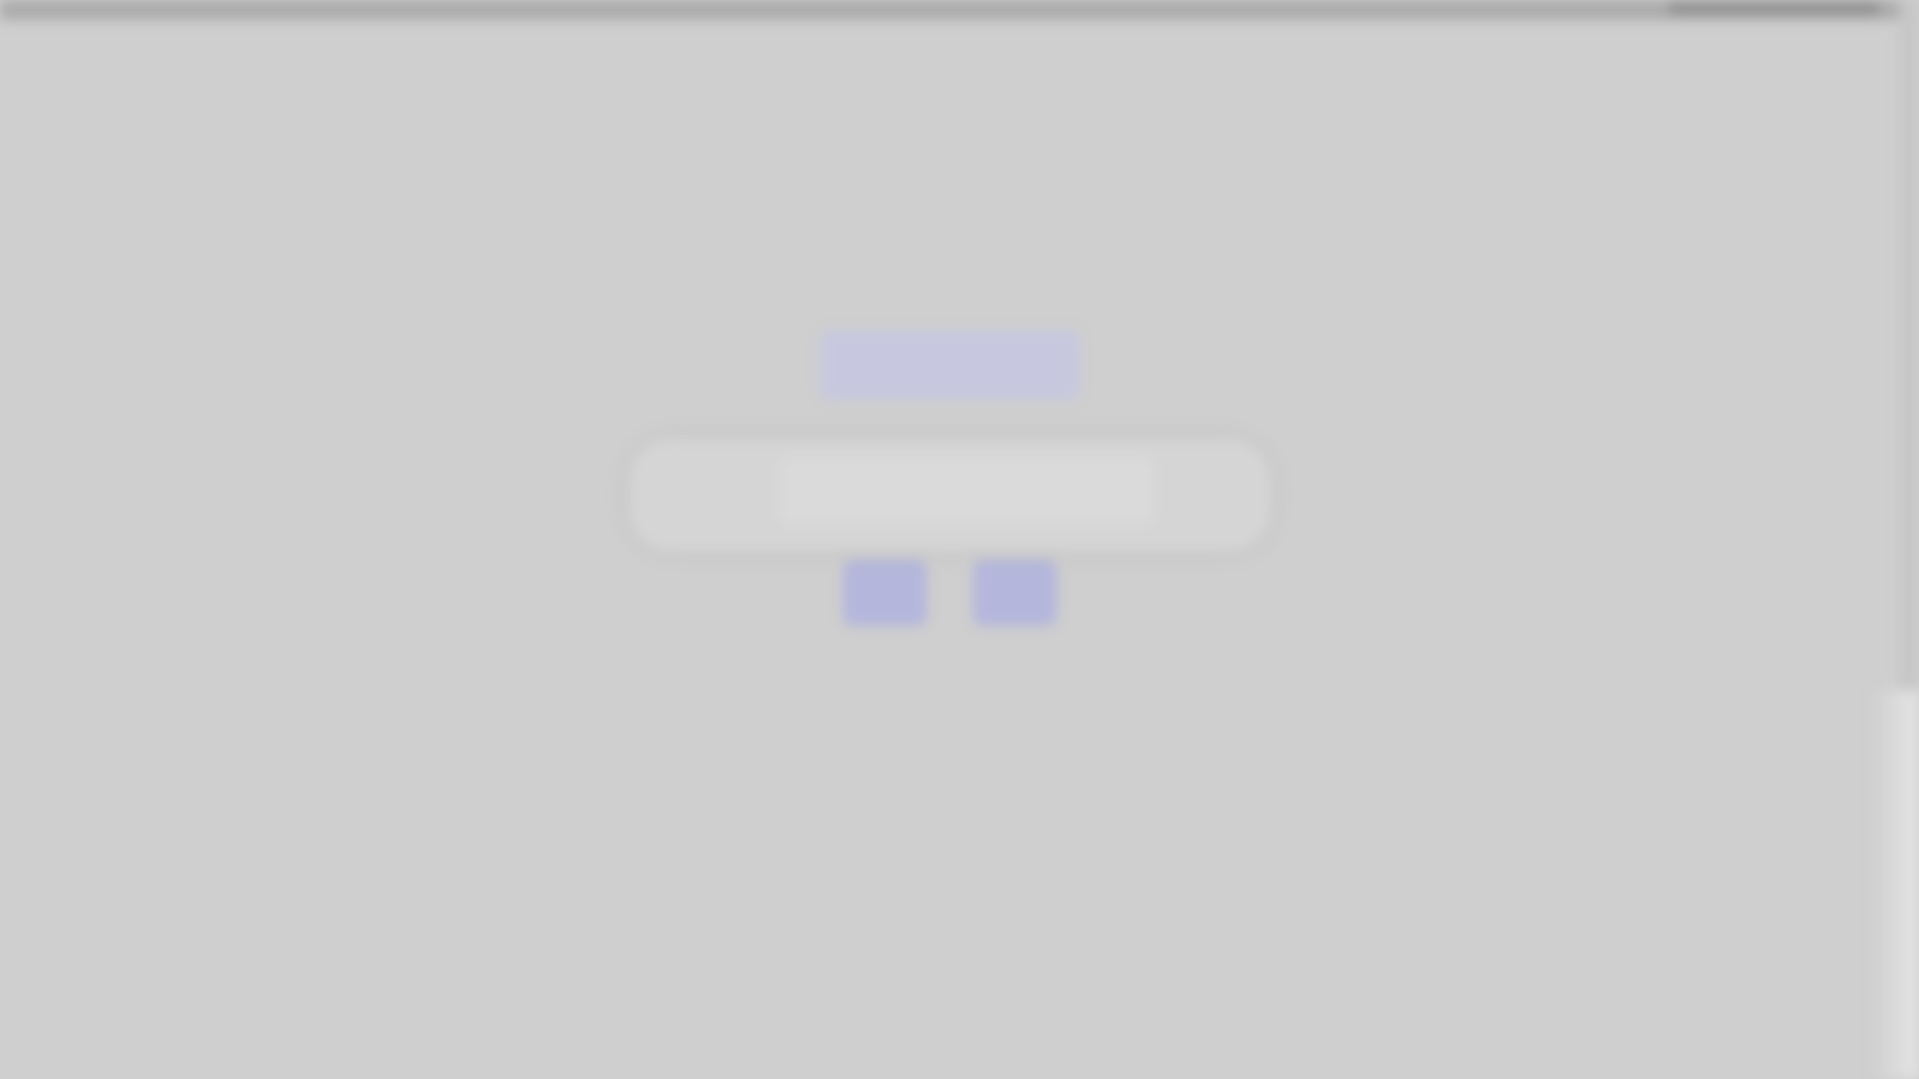  I want to click on text-input, so click(967, 491).